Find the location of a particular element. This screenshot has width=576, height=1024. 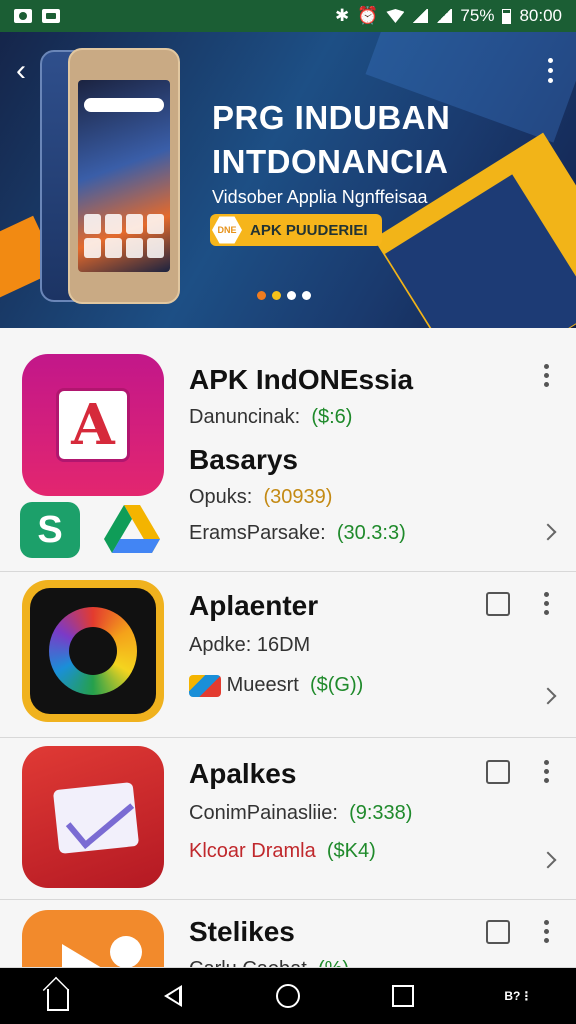

app-detail: EramsParsake: (30.3:3) is located at coordinates (297, 533).